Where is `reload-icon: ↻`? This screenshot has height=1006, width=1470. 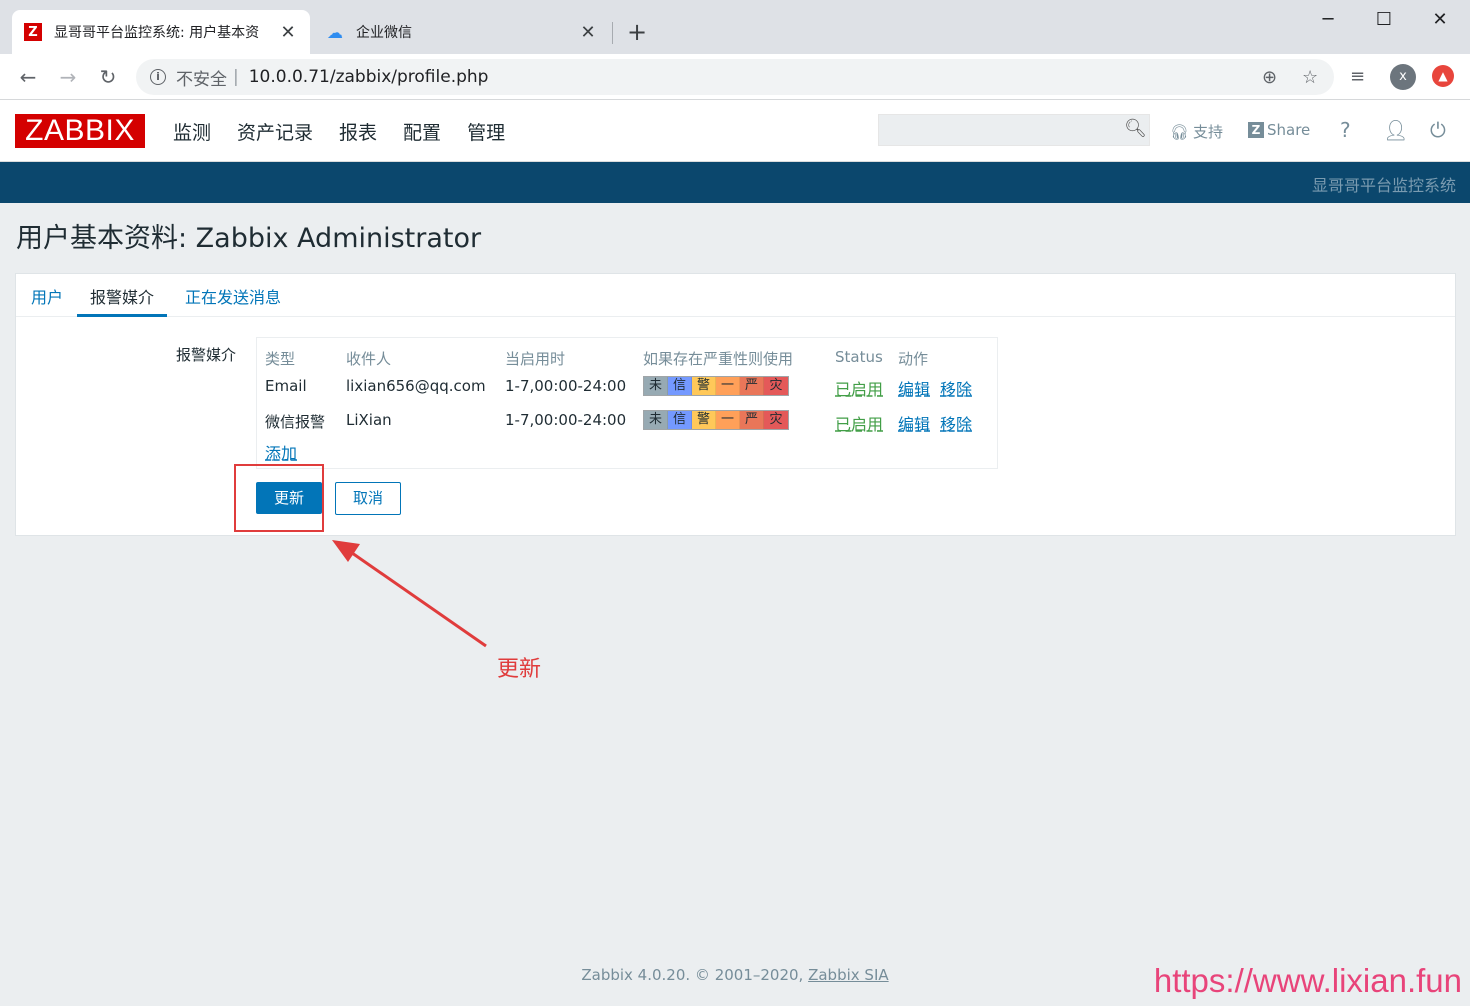
reload-icon: ↻ is located at coordinates (108, 77).